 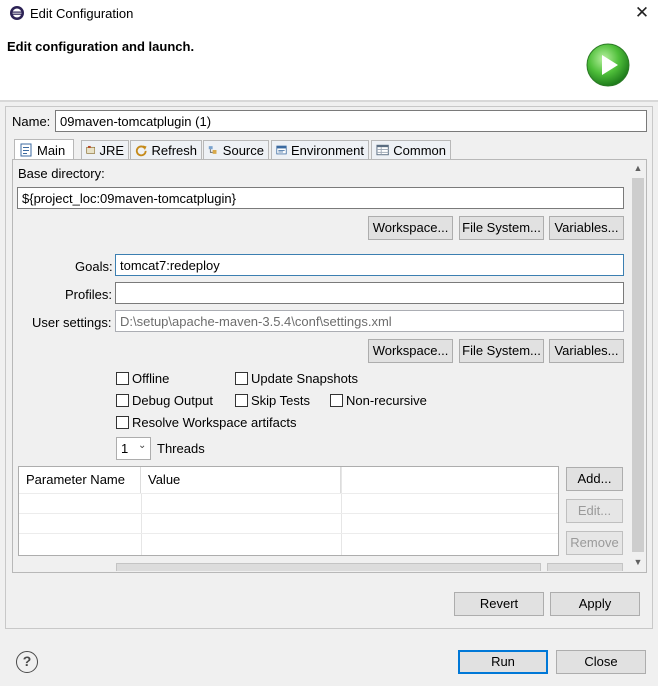 I want to click on chevron-down-icon: ⌄, so click(x=142, y=445).